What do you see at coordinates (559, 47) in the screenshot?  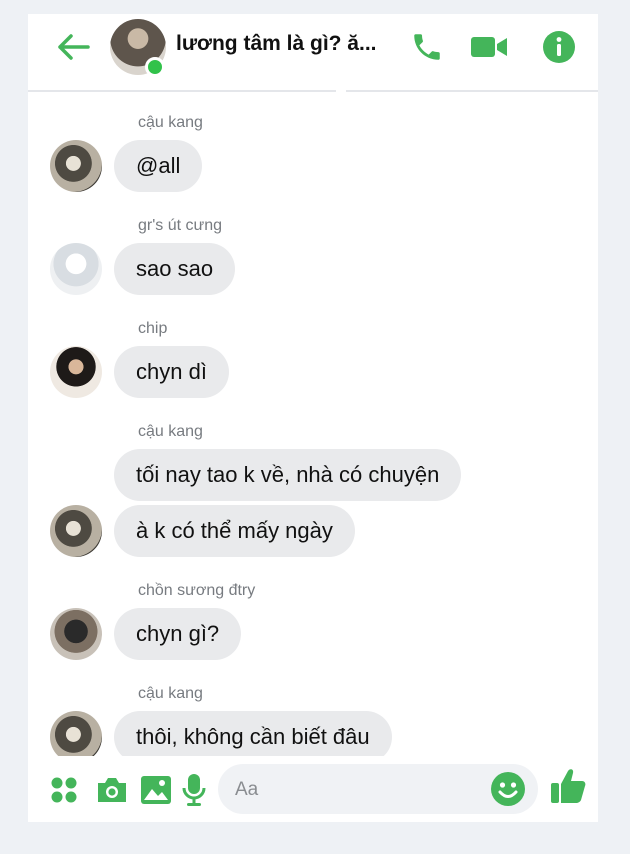 I see `info-icon` at bounding box center [559, 47].